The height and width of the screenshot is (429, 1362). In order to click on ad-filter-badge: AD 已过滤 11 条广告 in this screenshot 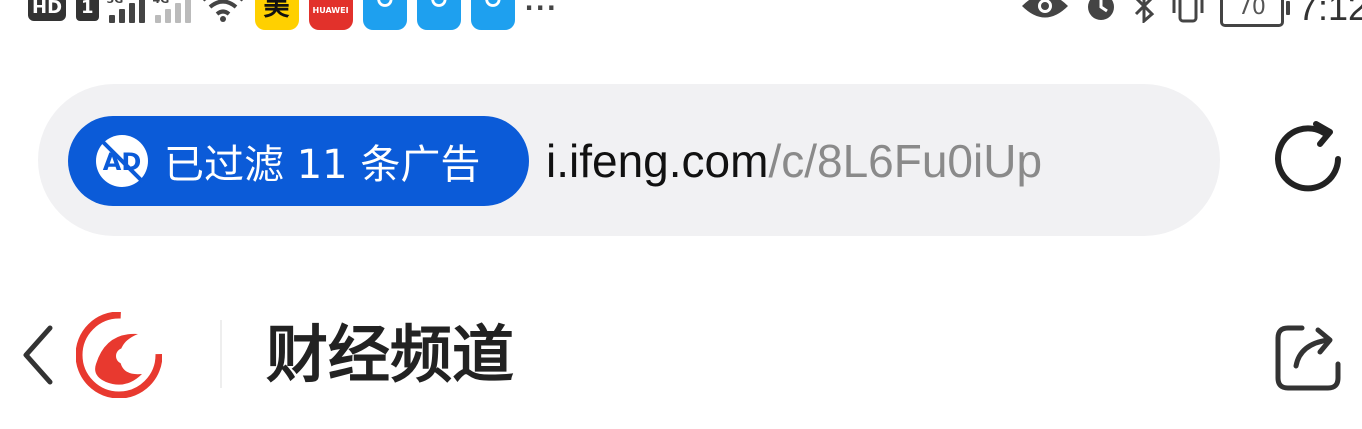, I will do `click(298, 161)`.